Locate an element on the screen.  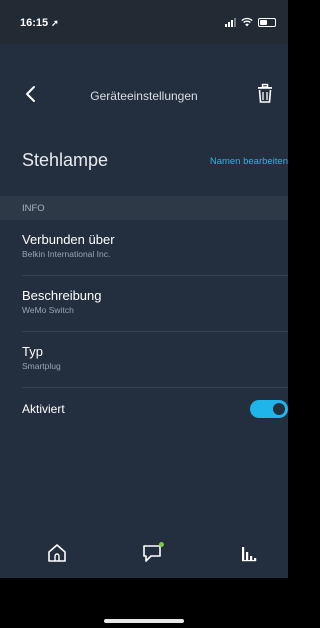
connected-via-row: Verbunden über Belkin International Inc. is located at coordinates (155, 245).